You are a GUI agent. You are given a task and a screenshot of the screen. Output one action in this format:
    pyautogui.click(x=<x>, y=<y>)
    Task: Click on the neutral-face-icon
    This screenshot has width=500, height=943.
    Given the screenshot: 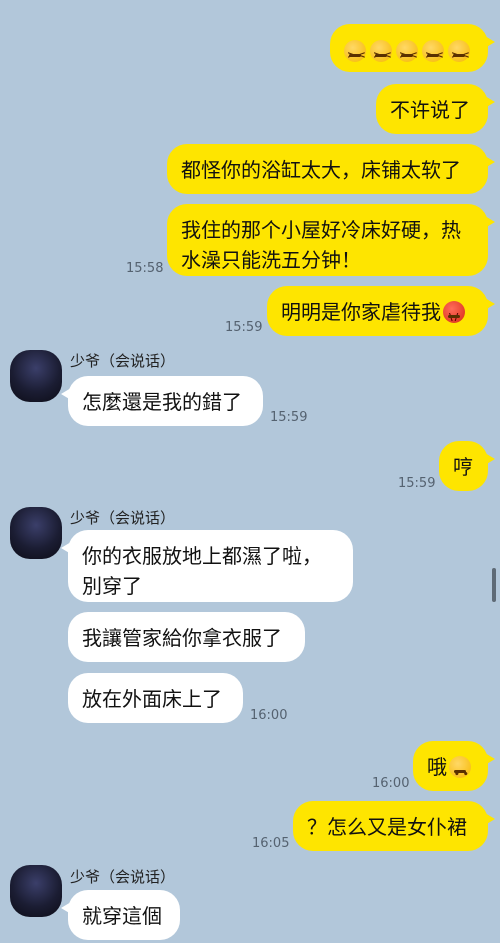 What is the action you would take?
    pyautogui.click(x=460, y=773)
    